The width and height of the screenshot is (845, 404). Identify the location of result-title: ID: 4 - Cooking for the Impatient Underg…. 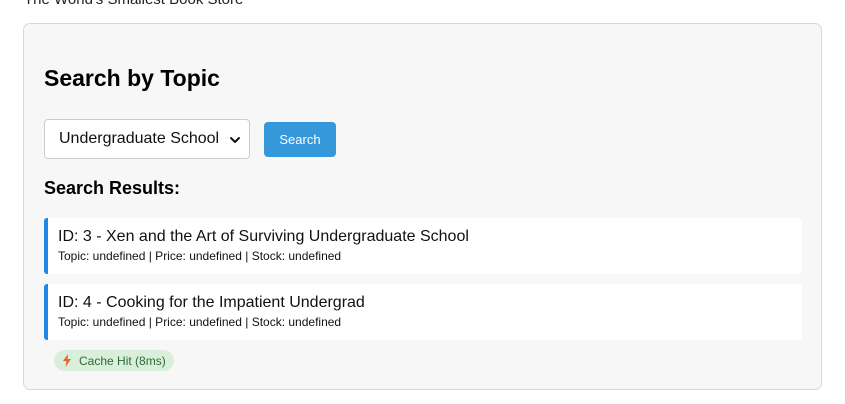
(211, 302).